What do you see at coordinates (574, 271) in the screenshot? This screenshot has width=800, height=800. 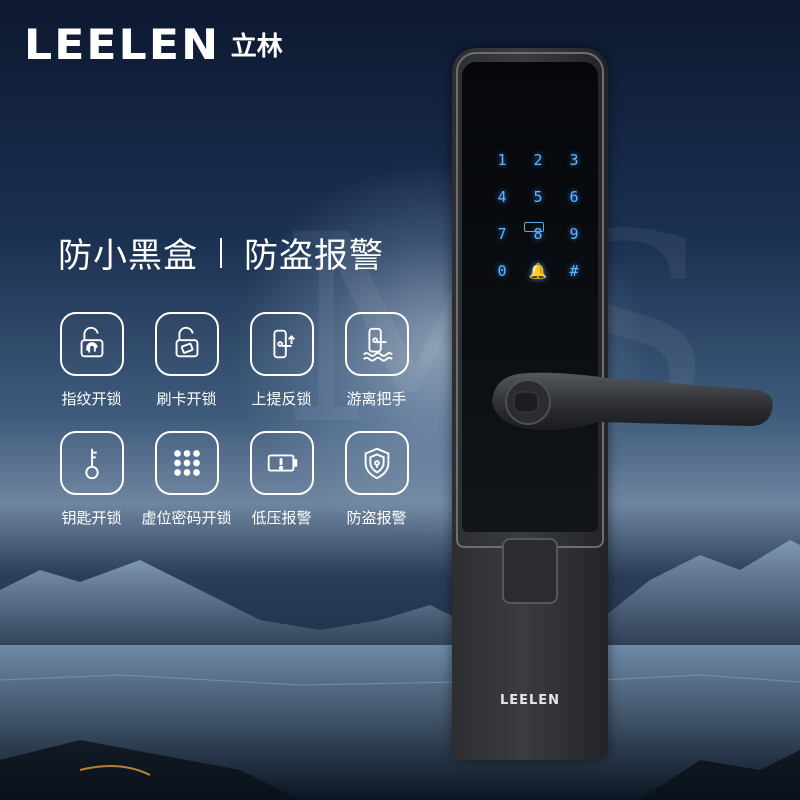 I see `keypad-key-hash: #` at bounding box center [574, 271].